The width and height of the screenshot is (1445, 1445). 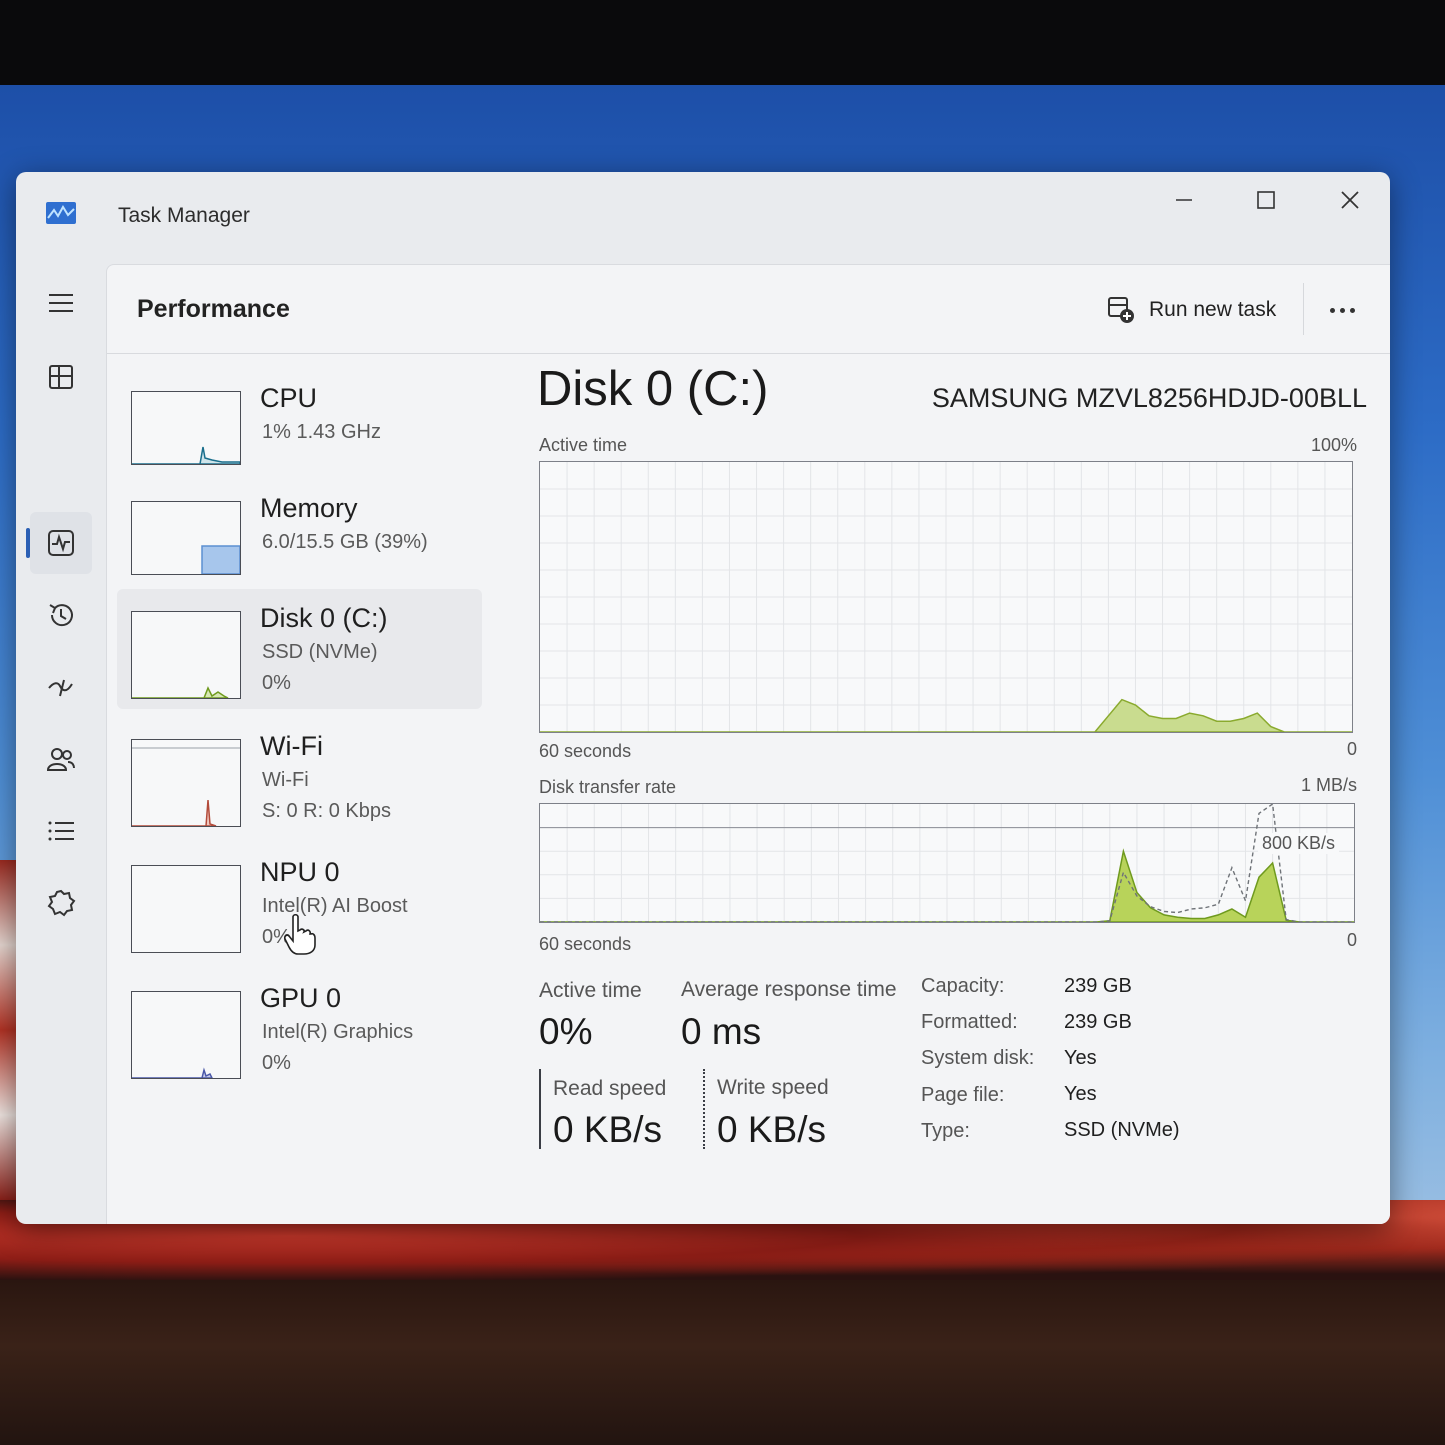 What do you see at coordinates (326, 811) in the screenshot?
I see `resource-usage: S: 0 R: 0 Kbps` at bounding box center [326, 811].